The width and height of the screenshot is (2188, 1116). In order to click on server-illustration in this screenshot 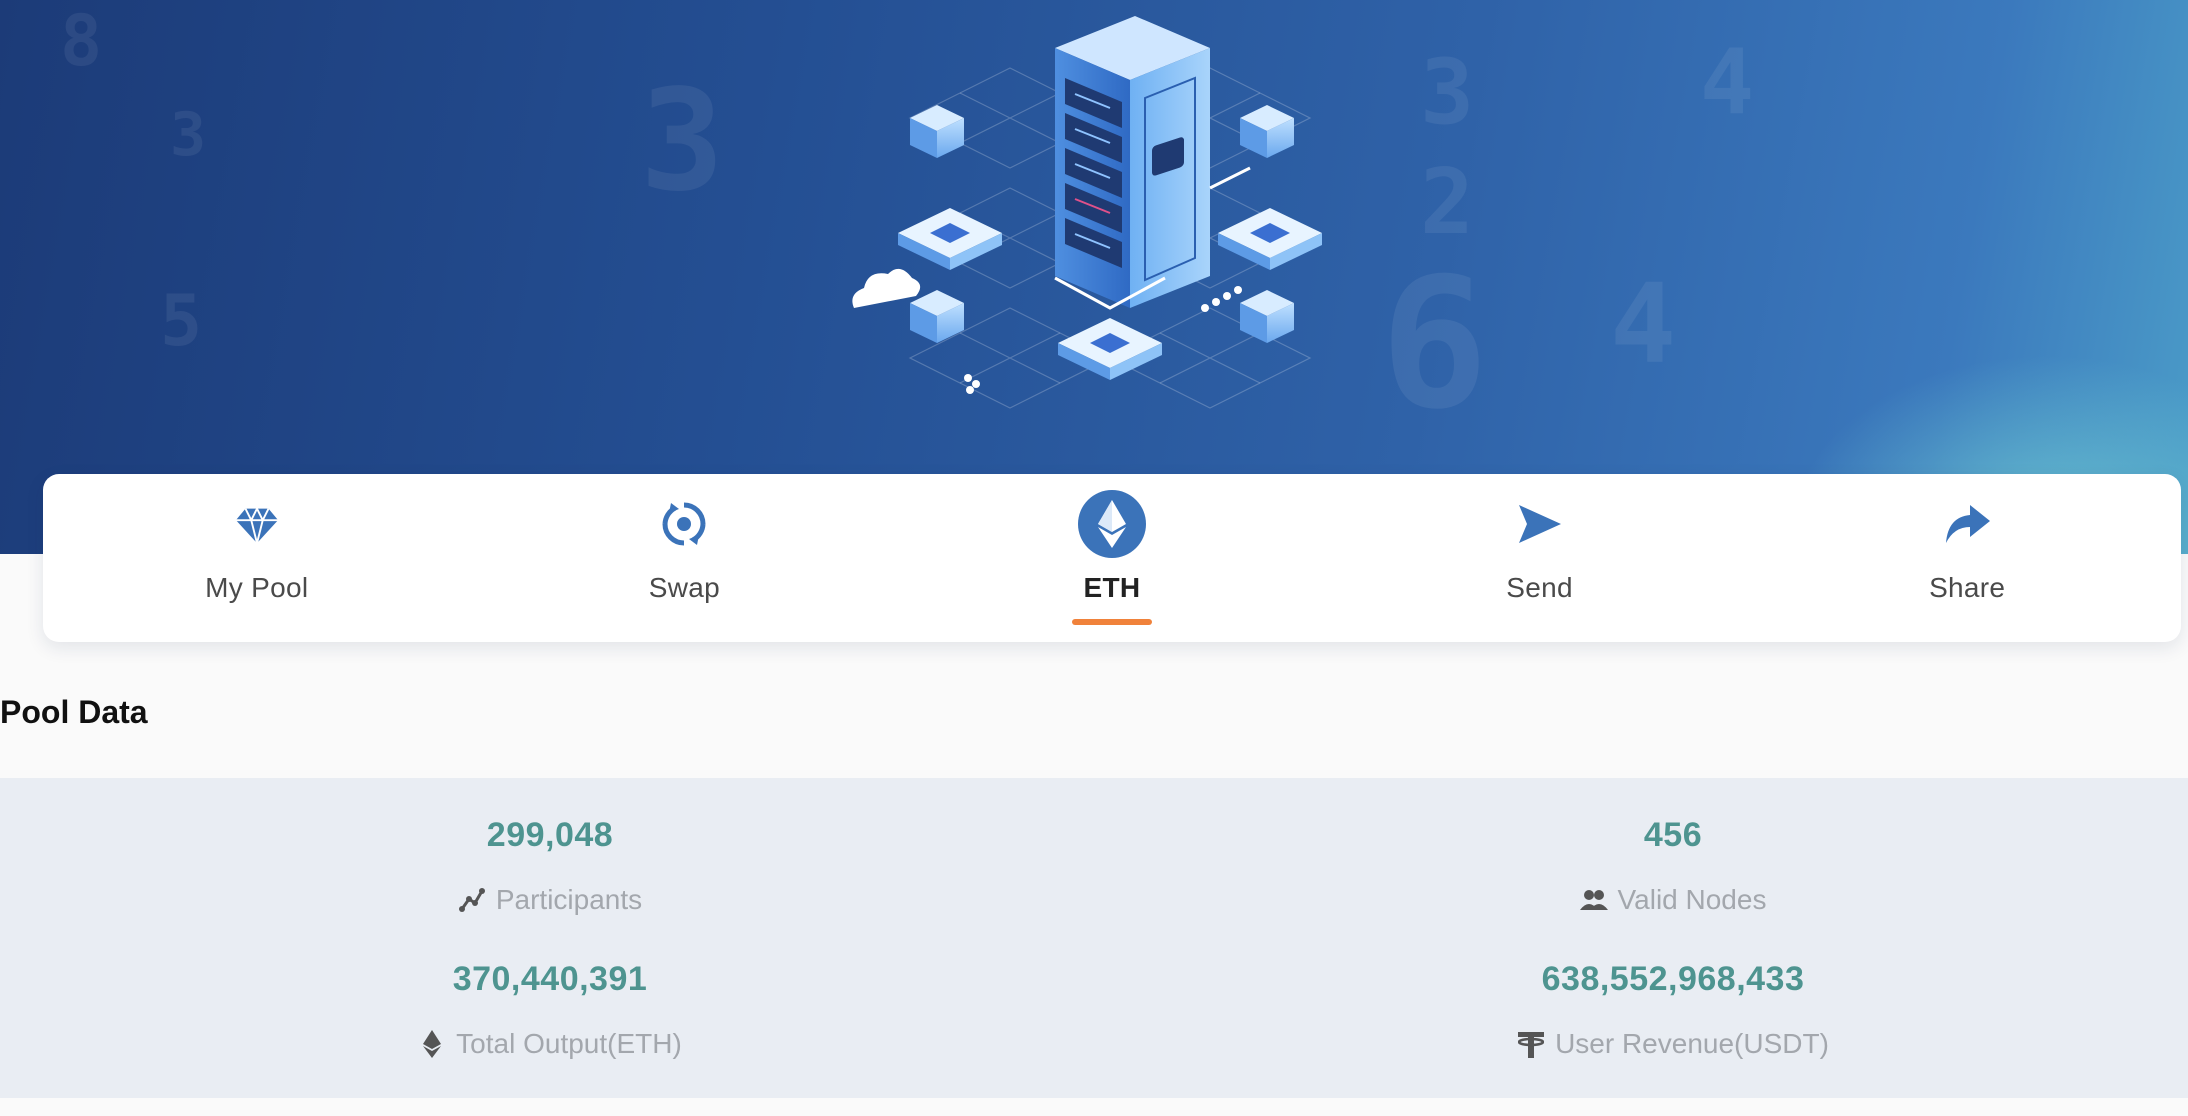, I will do `click(1087, 212)`.